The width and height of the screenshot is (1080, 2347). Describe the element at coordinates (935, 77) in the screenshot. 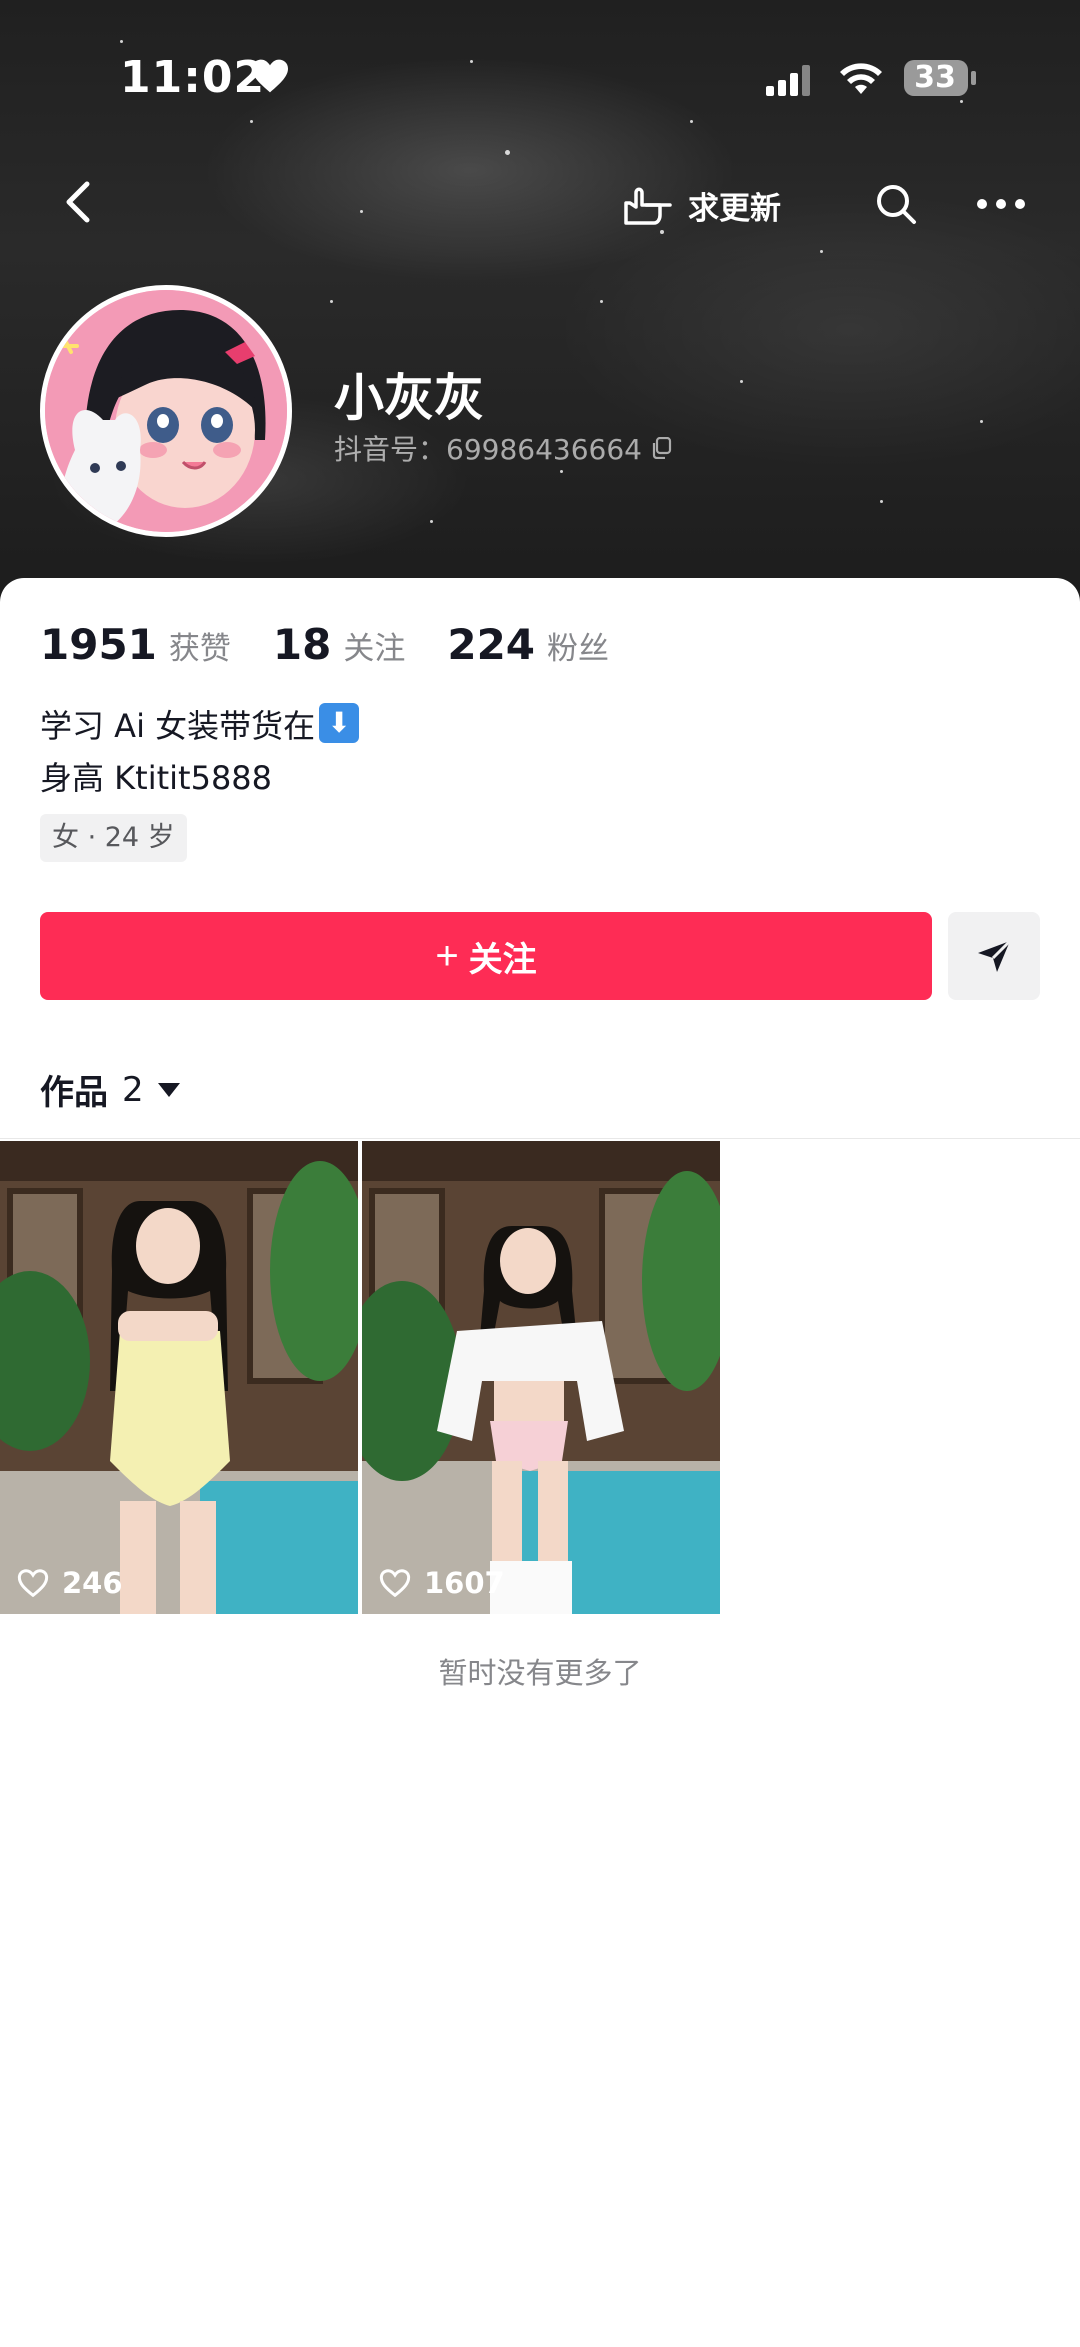

I see `battery-percent: 33` at that location.